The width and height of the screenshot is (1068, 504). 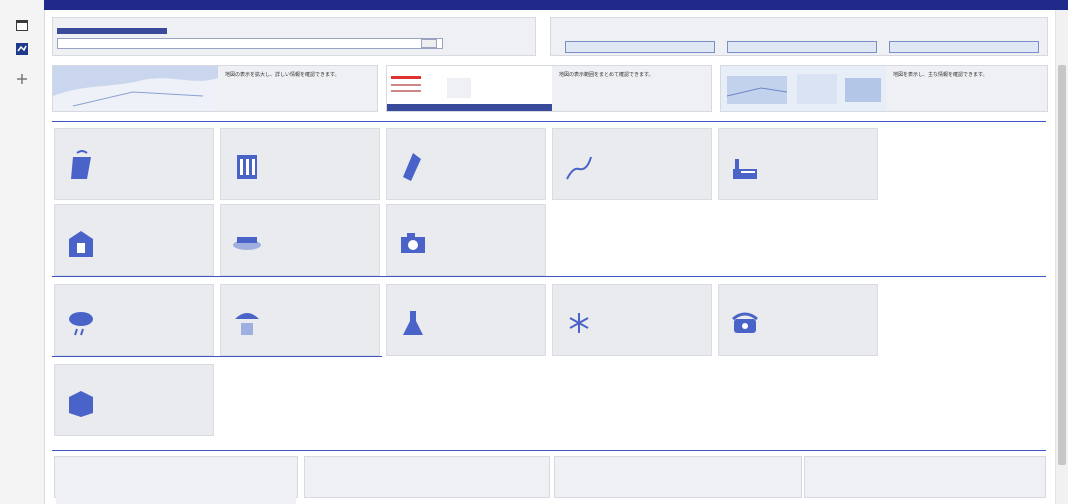 I want to click on filter-panel, so click(x=799, y=36).